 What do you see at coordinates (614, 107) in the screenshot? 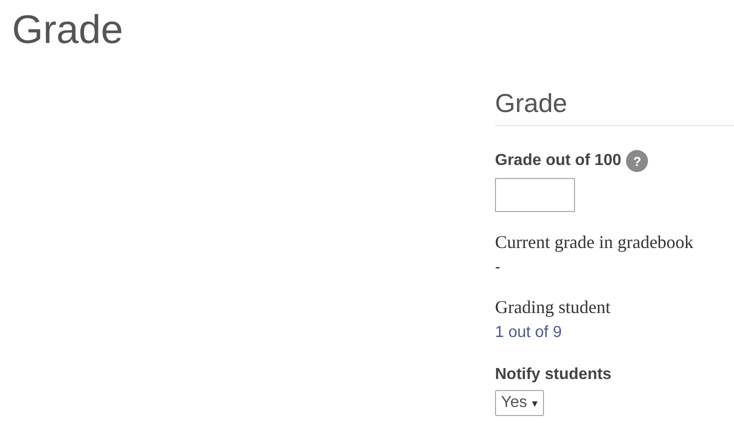
I see `section-title: Grade` at bounding box center [614, 107].